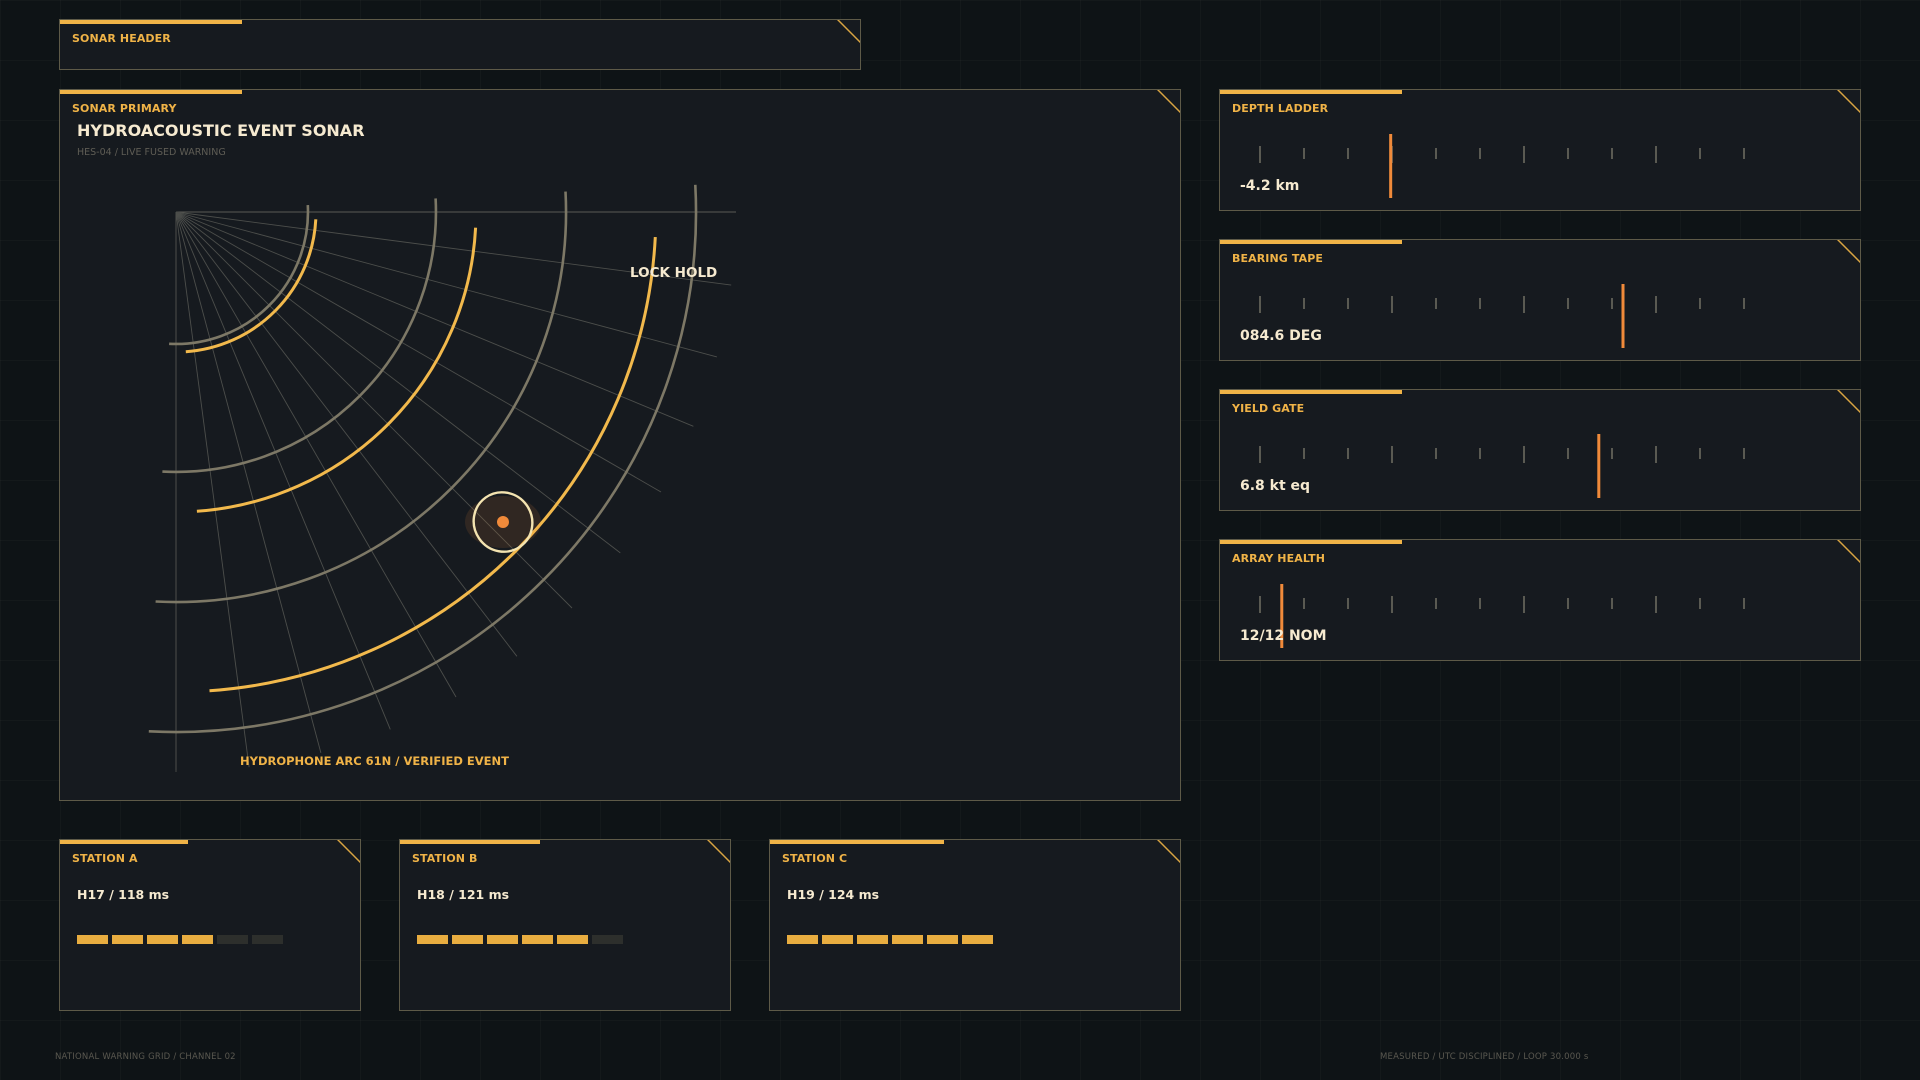 The height and width of the screenshot is (1080, 1920). I want to click on yield-gate-panel: YIELD GATE 6.8 kt eq, so click(1540, 450).